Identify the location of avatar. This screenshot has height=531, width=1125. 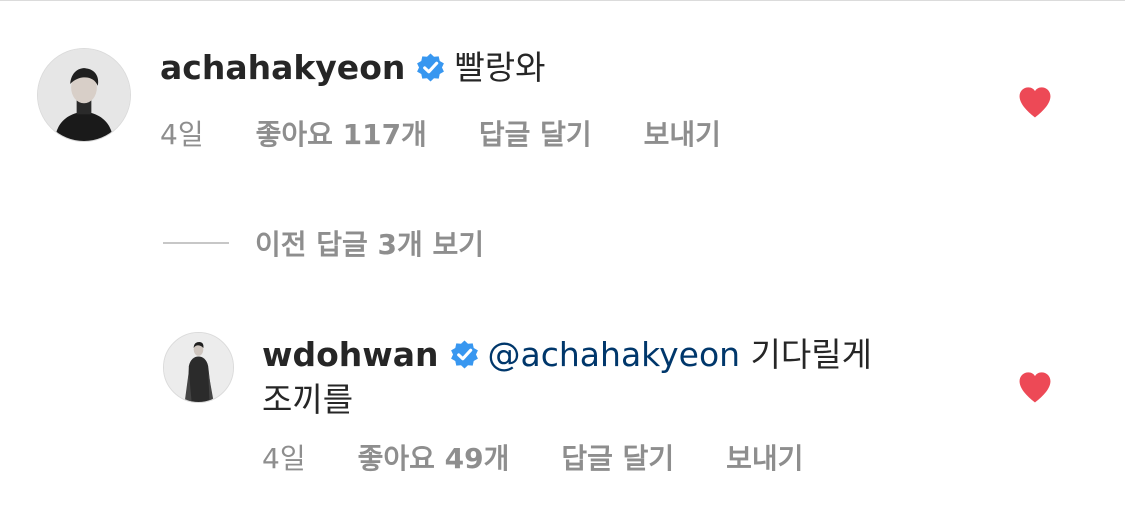
(84, 95).